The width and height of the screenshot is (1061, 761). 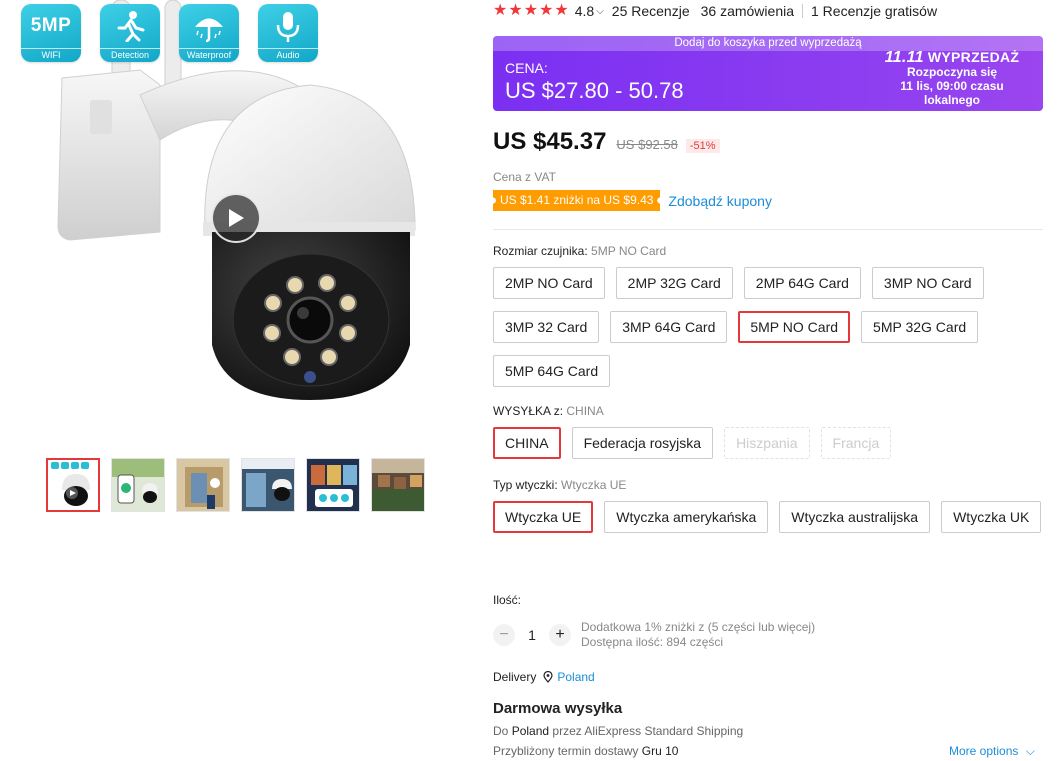 What do you see at coordinates (549, 283) in the screenshot?
I see `sensor-option: 2MP NO Card` at bounding box center [549, 283].